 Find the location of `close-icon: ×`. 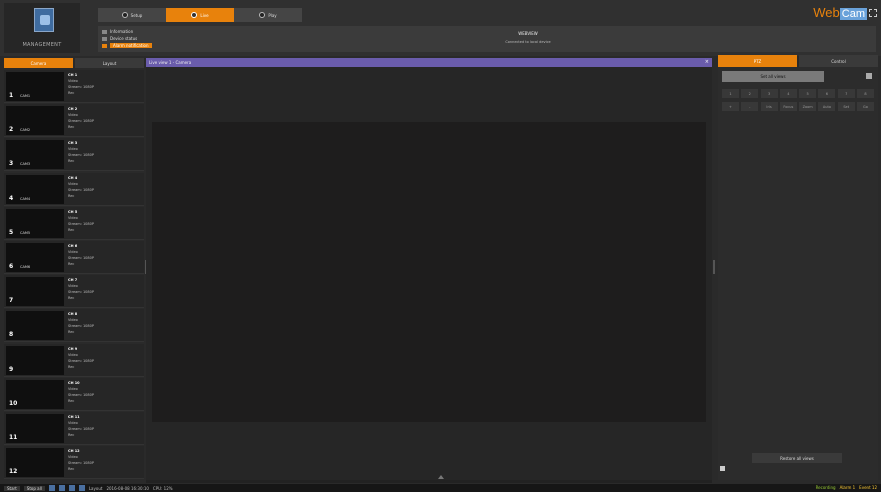

close-icon: × is located at coordinates (707, 62).